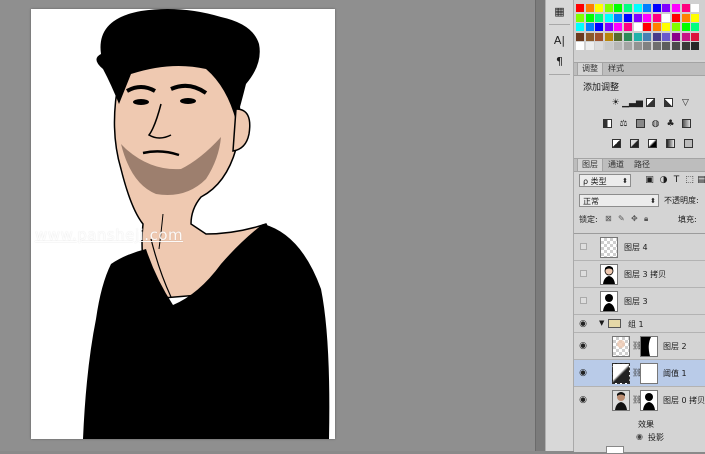 This screenshot has width=705, height=454. I want to click on gradient-map-icon, so click(670, 143).